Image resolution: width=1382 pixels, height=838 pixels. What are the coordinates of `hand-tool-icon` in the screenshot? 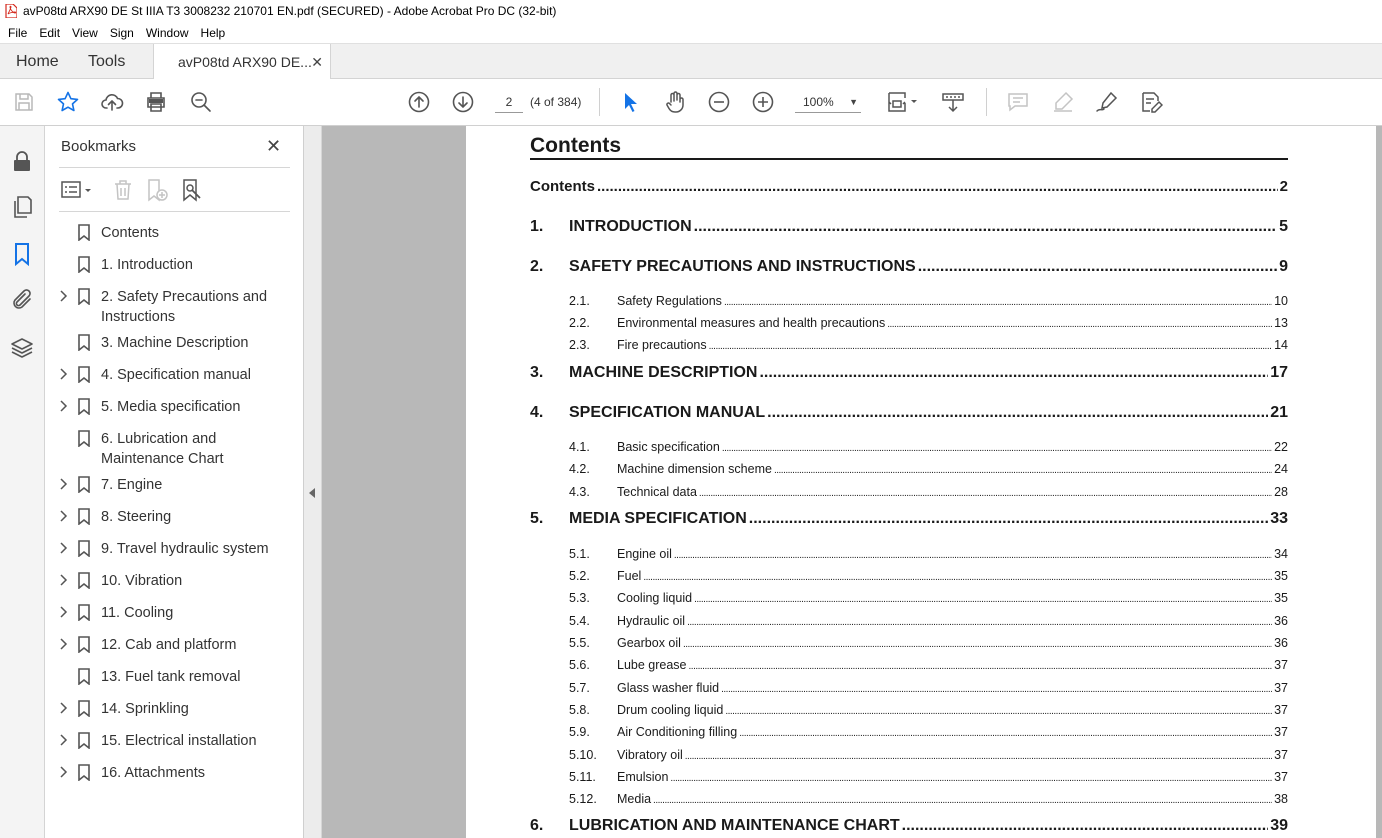 It's located at (675, 102).